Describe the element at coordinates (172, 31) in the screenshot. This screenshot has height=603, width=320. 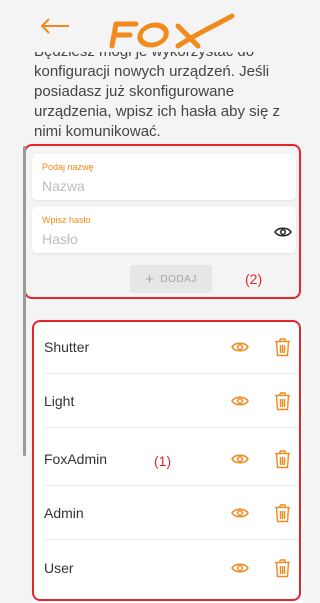
I see `fox-logo` at that location.